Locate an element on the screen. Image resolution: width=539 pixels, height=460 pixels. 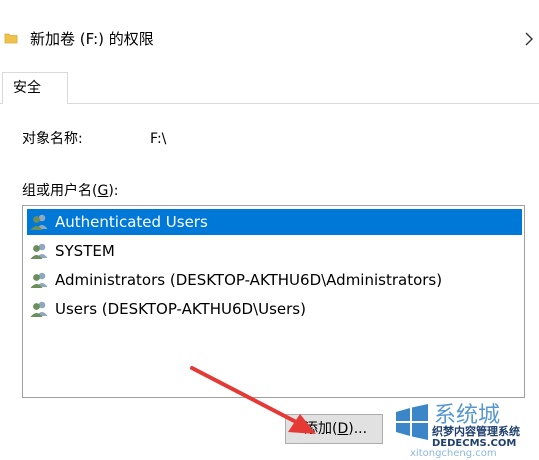
tab-strip is located at coordinates (269, 85).